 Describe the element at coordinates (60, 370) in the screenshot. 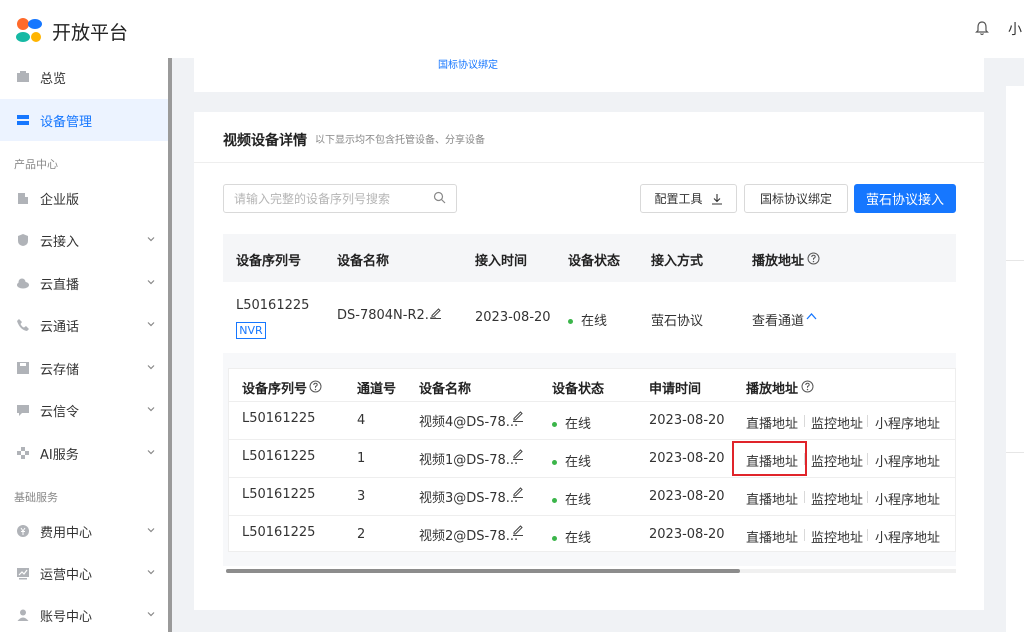

I see `sidebar-item-label: 云存储` at that location.